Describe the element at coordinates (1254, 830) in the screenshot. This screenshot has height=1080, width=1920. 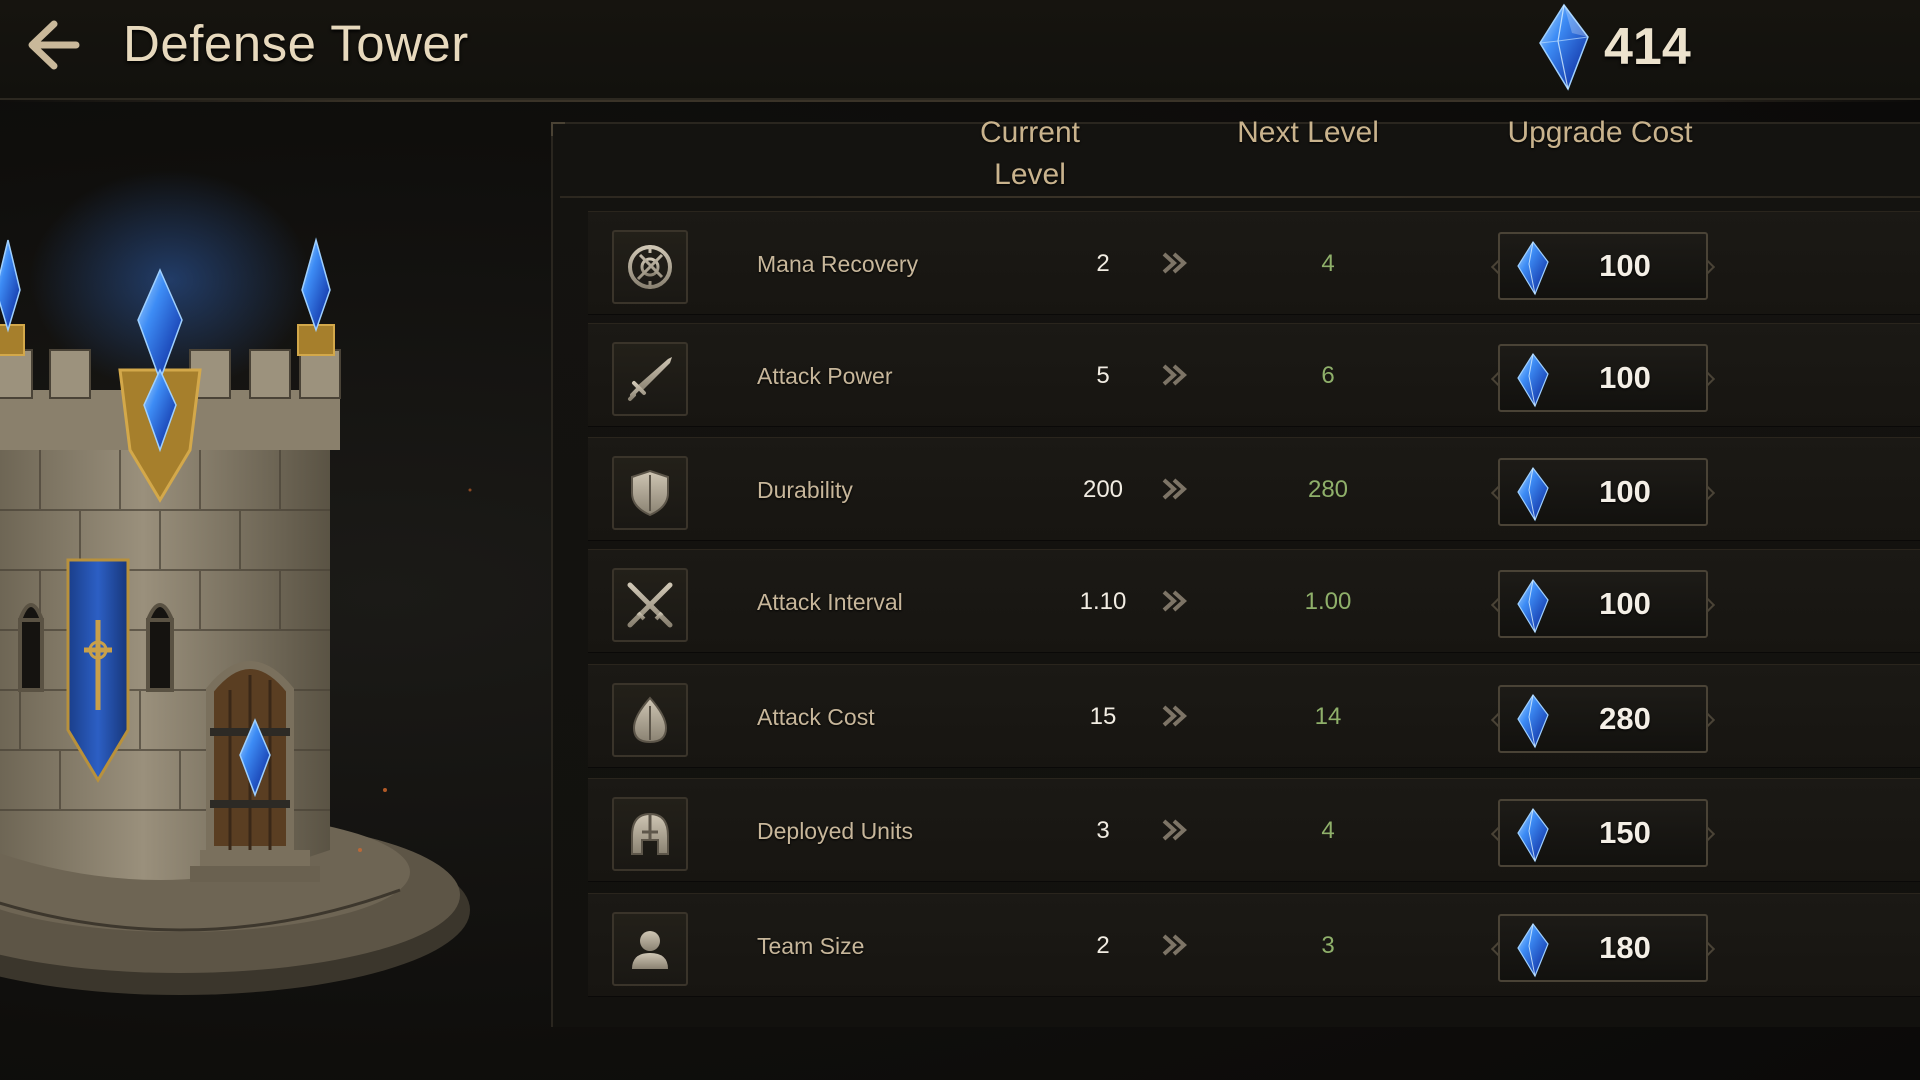
I see `table-row: Deployed Units 3 4 150` at that location.